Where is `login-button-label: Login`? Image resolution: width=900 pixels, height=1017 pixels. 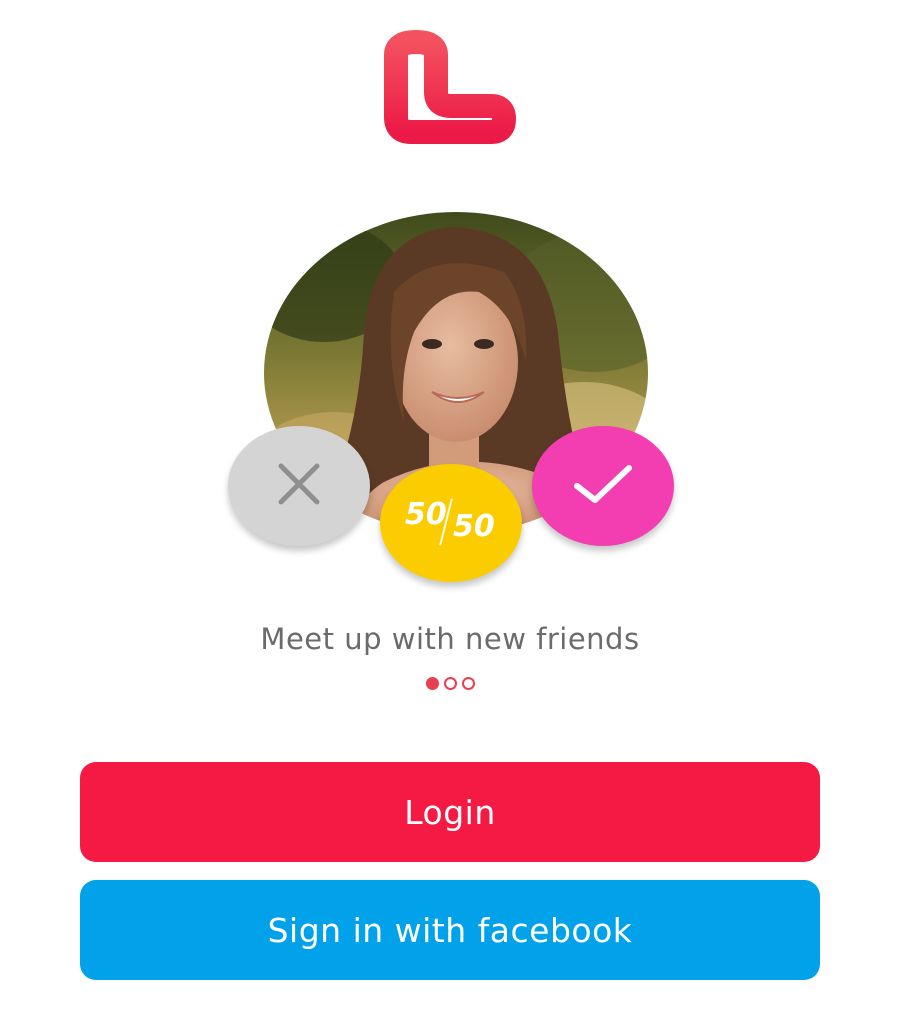 login-button-label: Login is located at coordinates (450, 812).